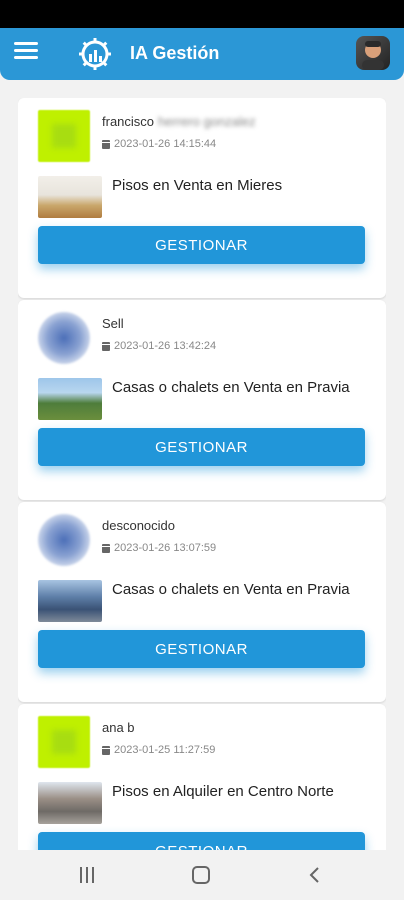 This screenshot has height=900, width=404. Describe the element at coordinates (138, 525) in the screenshot. I see `lead-name: desconocido` at that location.